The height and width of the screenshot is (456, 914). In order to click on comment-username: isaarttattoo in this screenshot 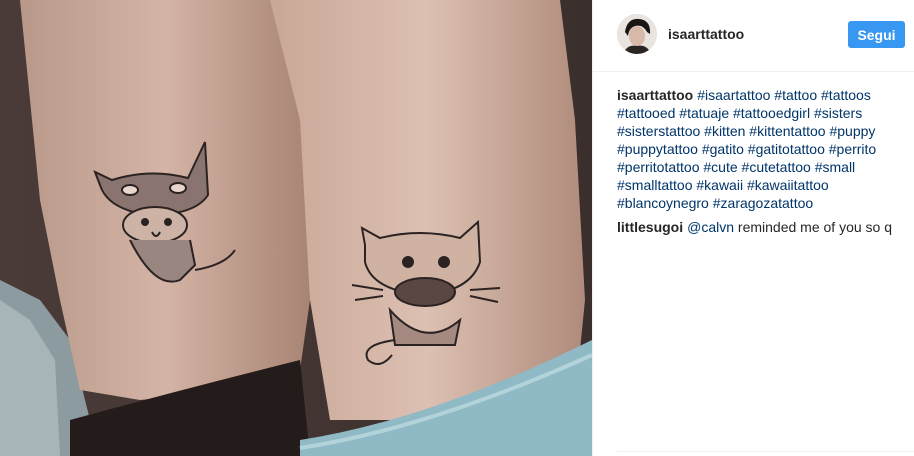, I will do `click(655, 95)`.